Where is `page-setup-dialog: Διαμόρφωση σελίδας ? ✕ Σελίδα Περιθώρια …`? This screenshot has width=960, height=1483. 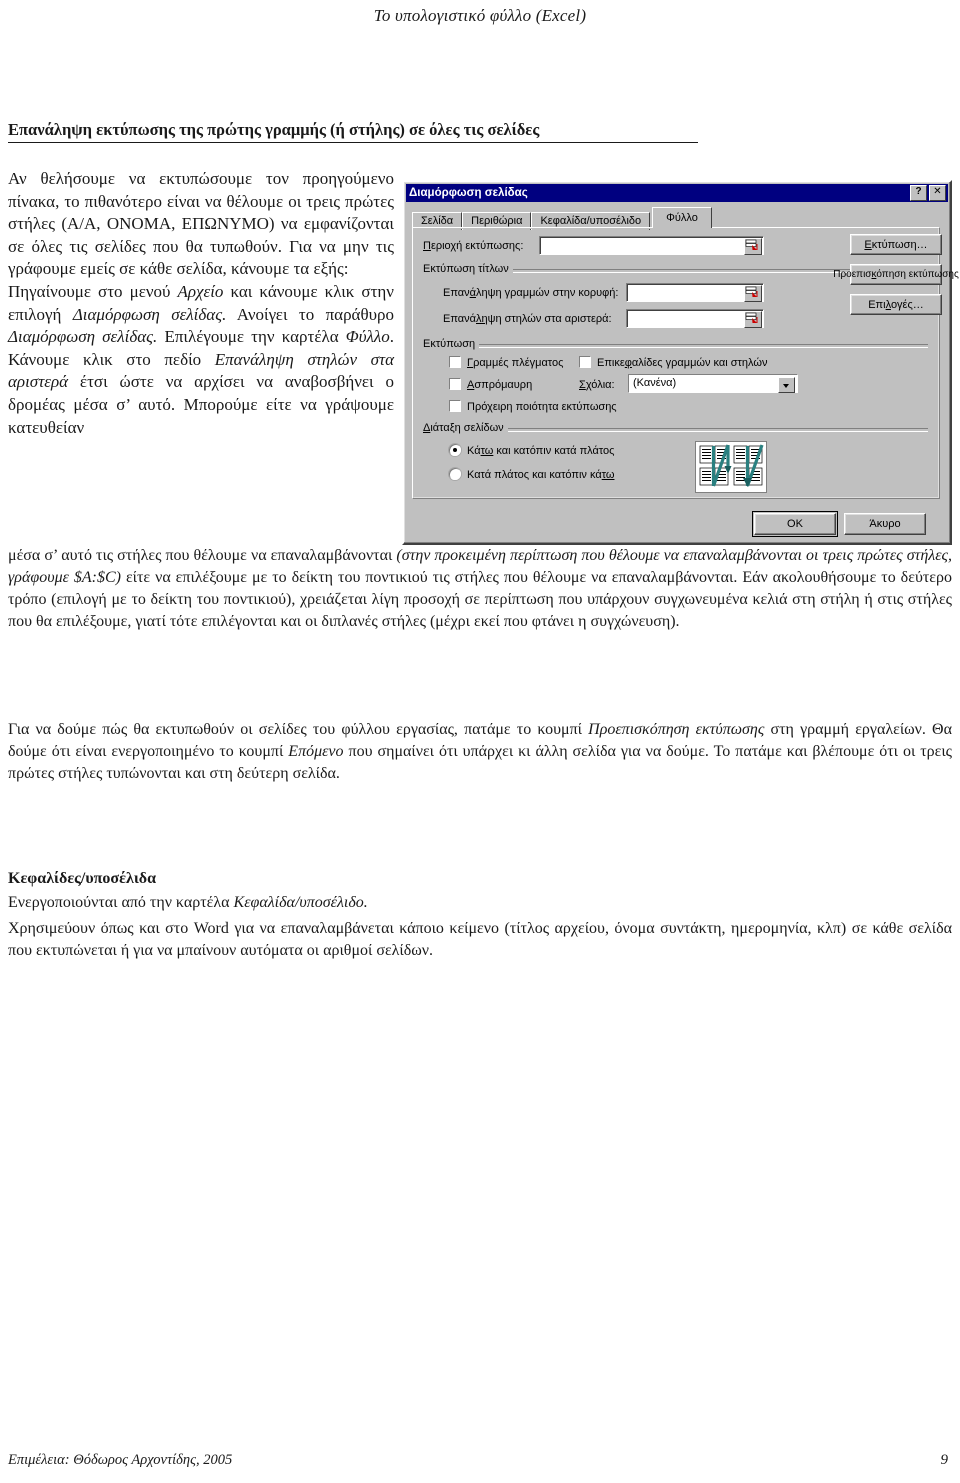
page-setup-dialog: Διαμόρφωση σελίδας ? ✕ Σελίδα Περιθώρια … is located at coordinates (680, 362).